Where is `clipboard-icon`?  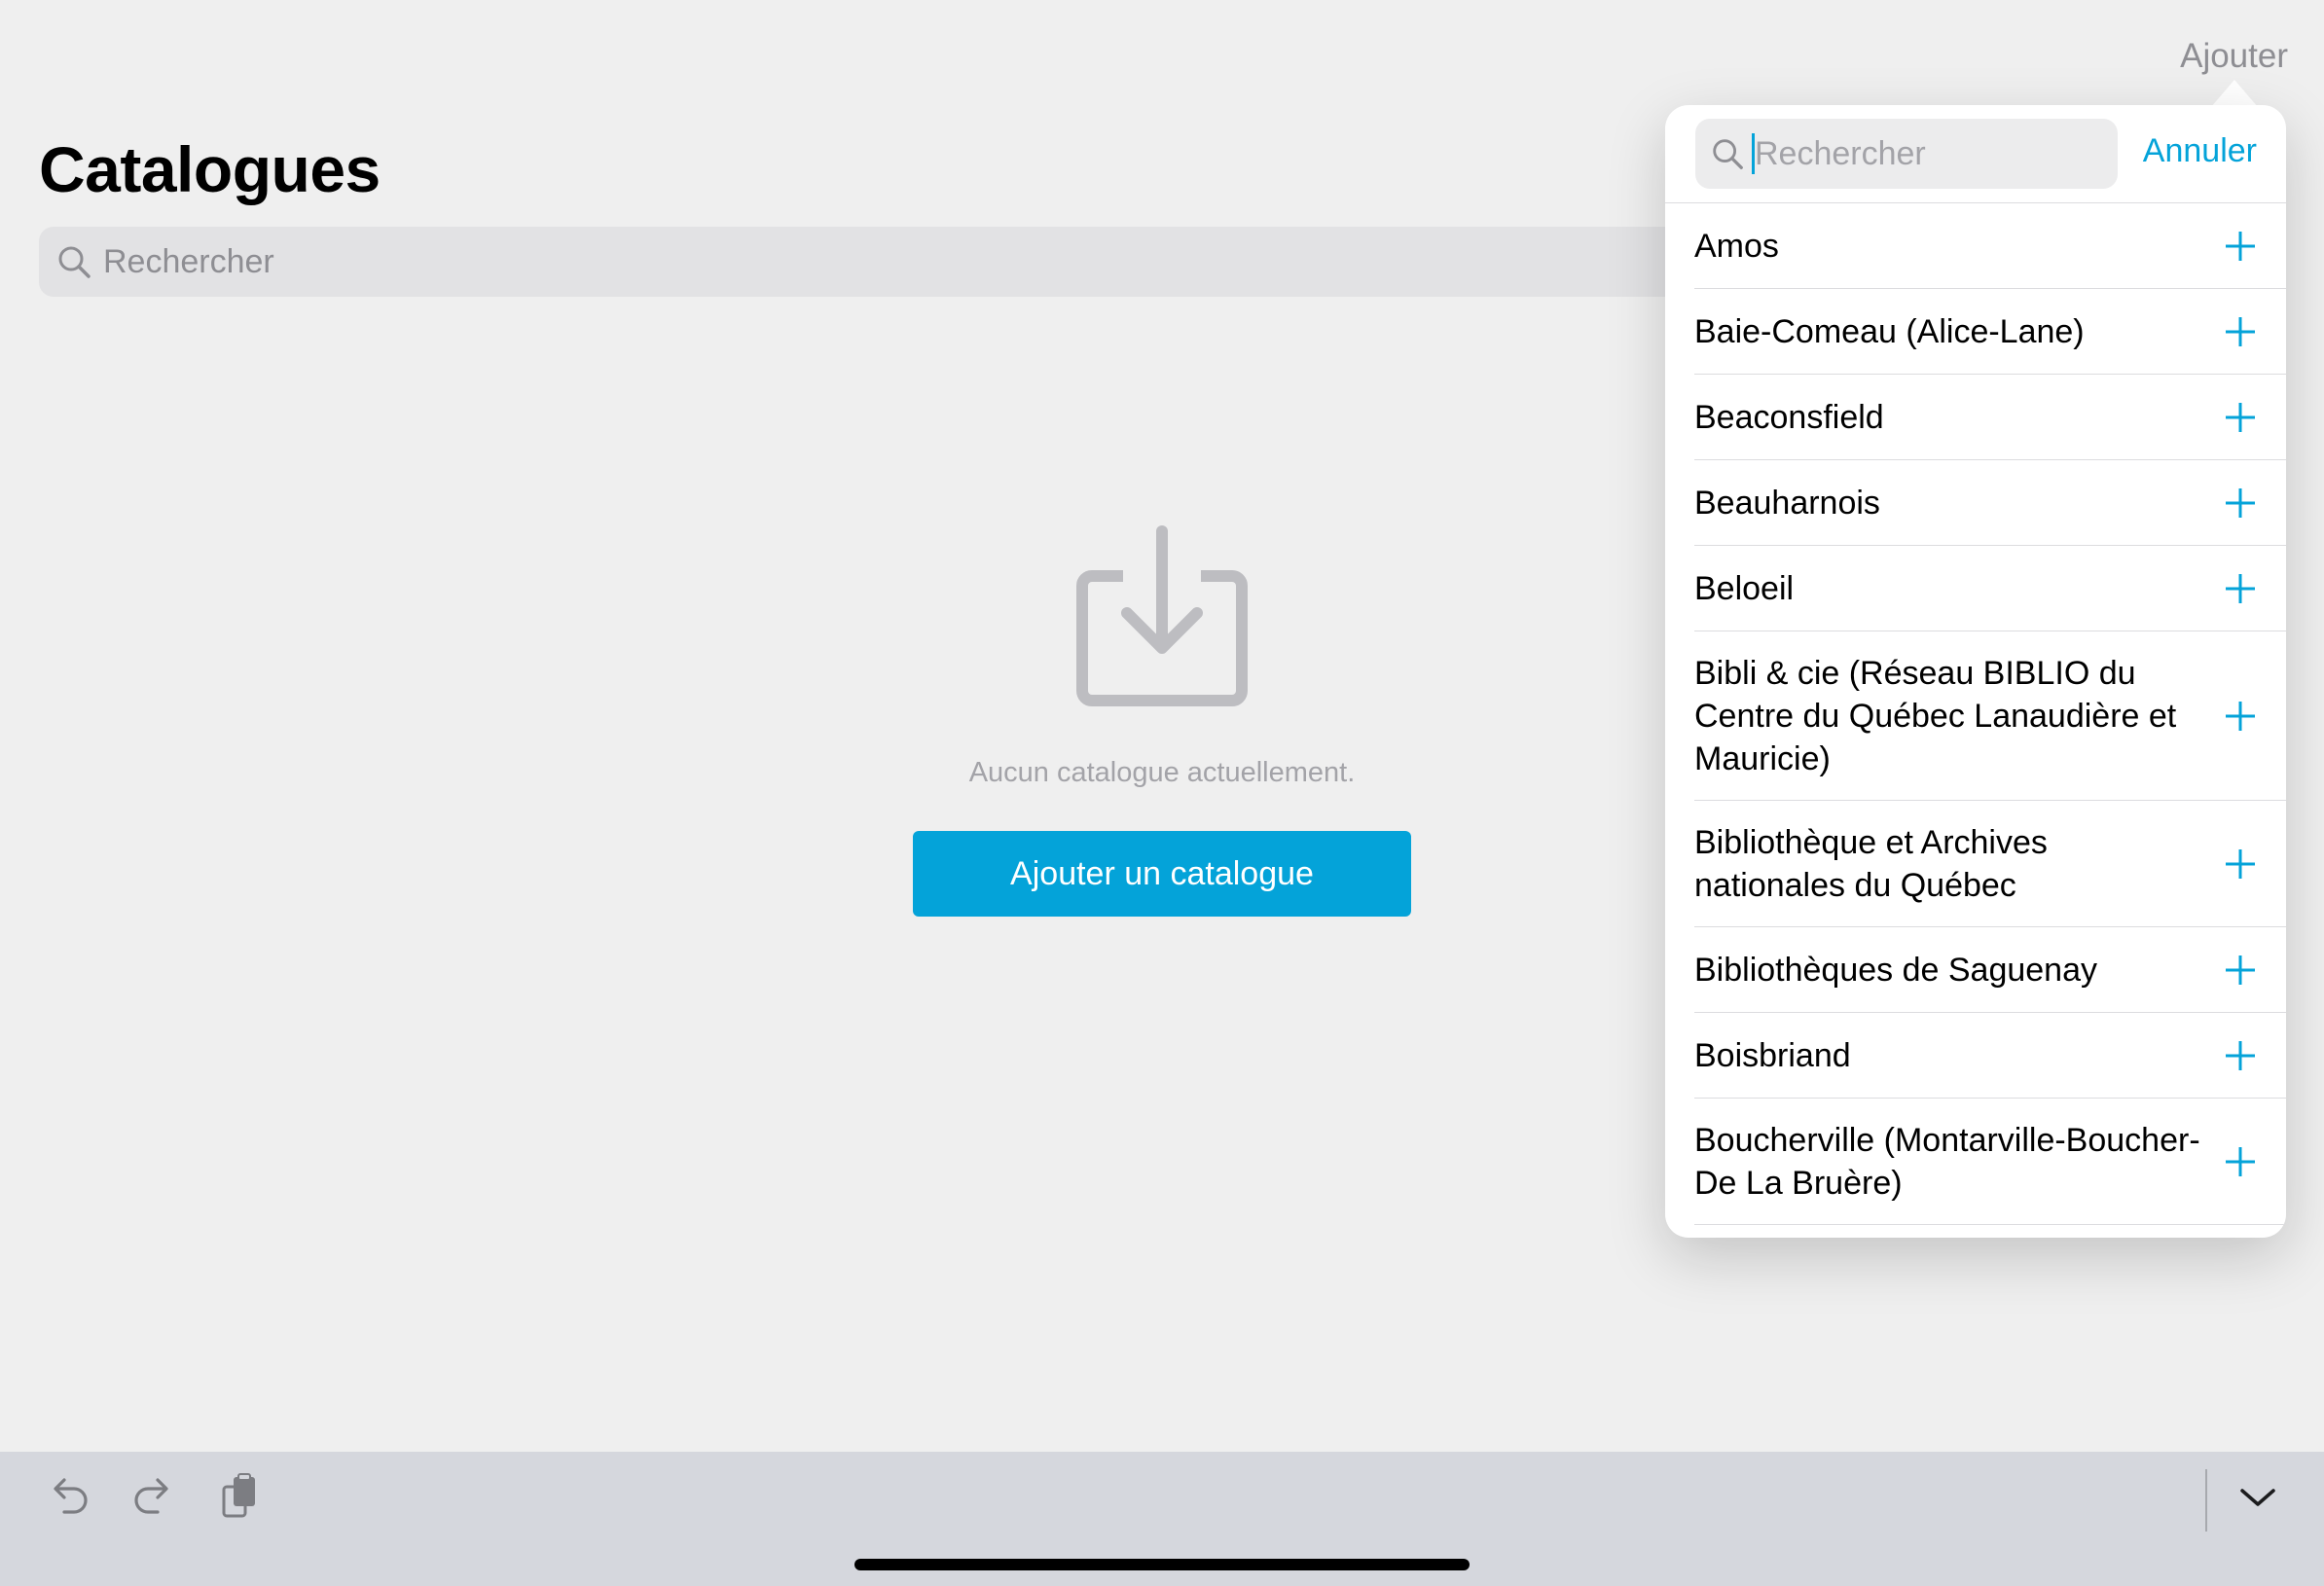 clipboard-icon is located at coordinates (241, 1498).